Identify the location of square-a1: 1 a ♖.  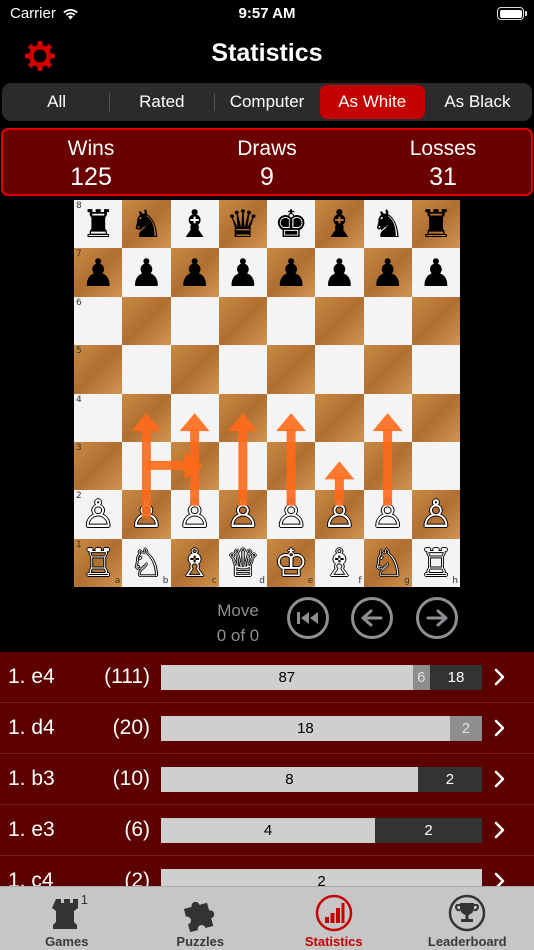
(98, 562).